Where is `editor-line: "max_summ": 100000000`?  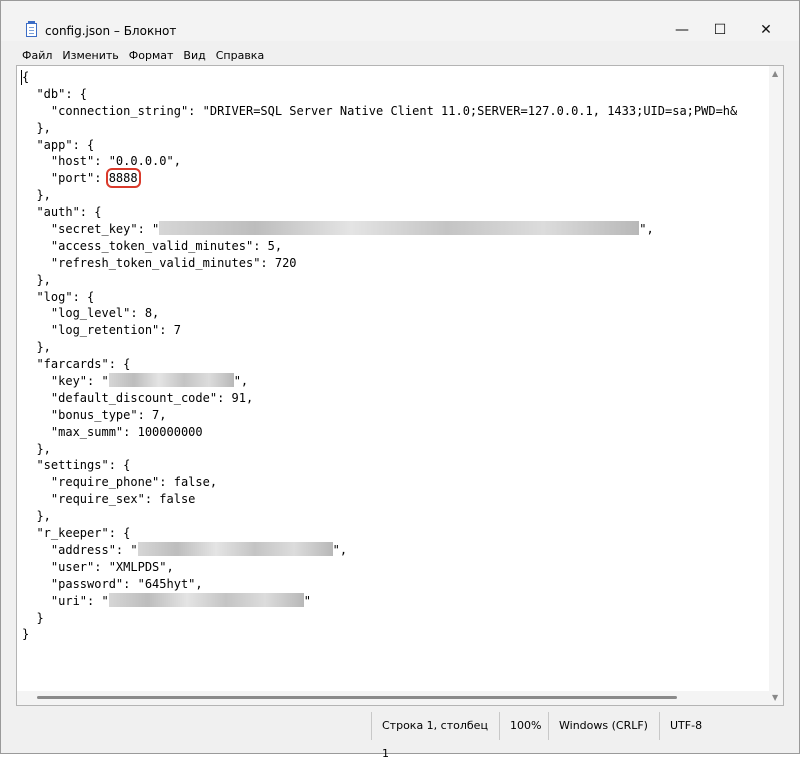 editor-line: "max_summ": 100000000 is located at coordinates (112, 431).